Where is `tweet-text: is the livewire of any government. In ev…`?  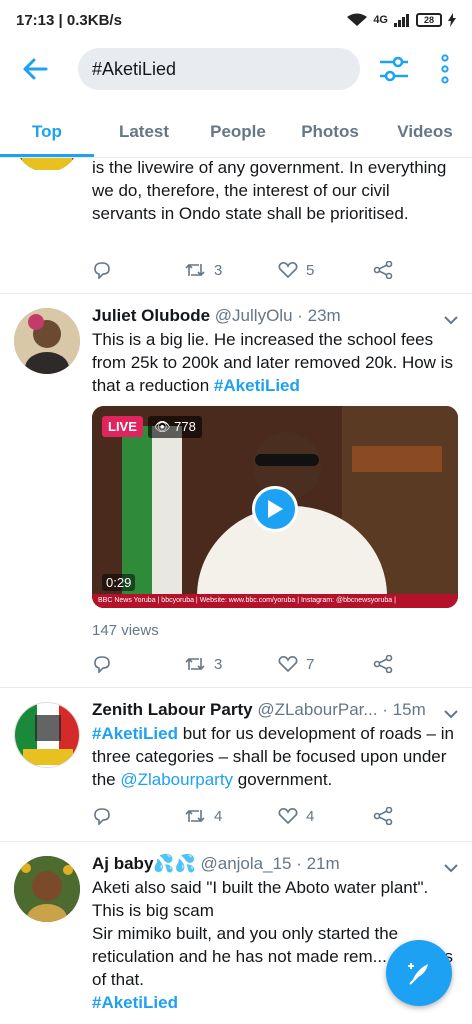 tweet-text: is the livewire of any government. In ev… is located at coordinates (269, 190).